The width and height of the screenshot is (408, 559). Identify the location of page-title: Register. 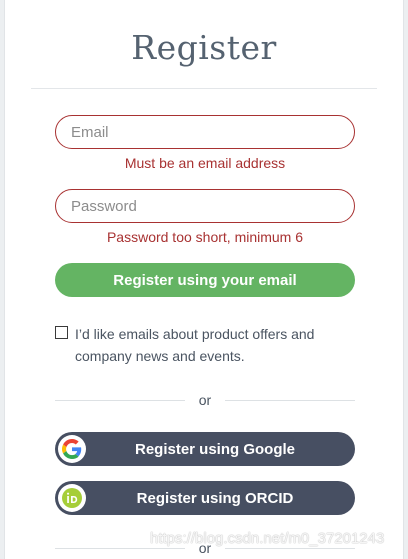
(204, 47).